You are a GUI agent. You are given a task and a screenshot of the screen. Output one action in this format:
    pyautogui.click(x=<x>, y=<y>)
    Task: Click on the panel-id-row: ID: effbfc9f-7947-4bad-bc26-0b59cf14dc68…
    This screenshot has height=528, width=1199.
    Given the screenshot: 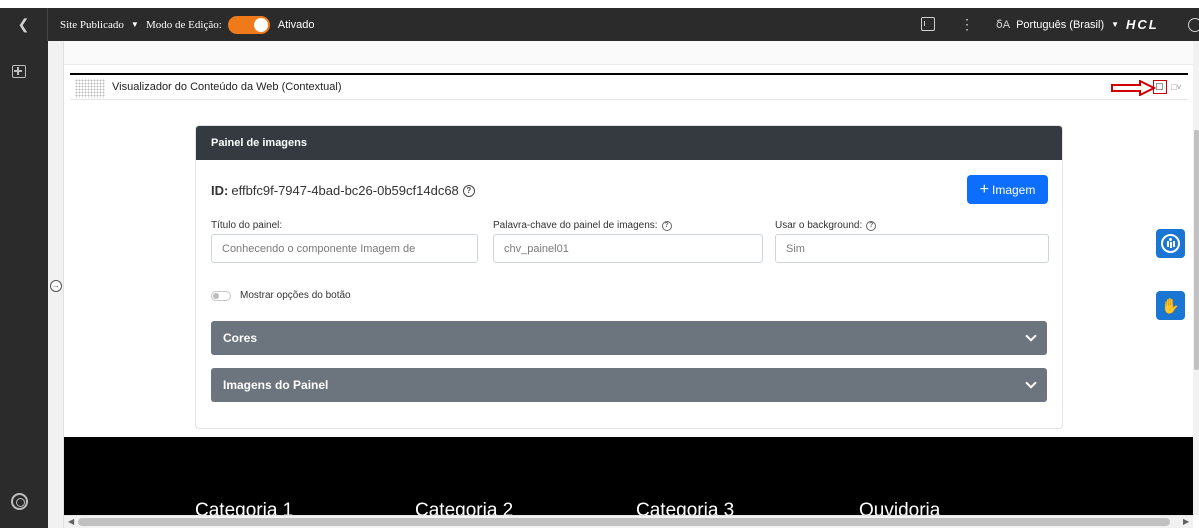 What is the action you would take?
    pyautogui.click(x=343, y=190)
    